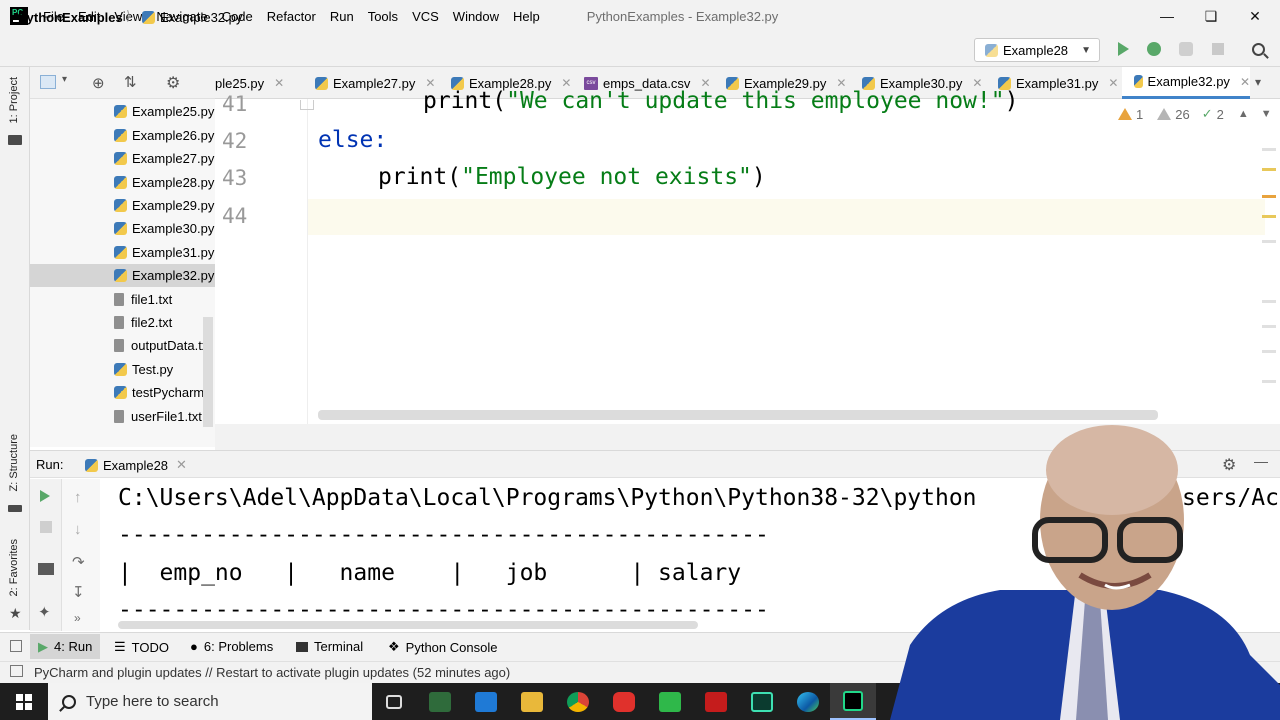 The height and width of the screenshot is (720, 1280). Describe the element at coordinates (383, 16) in the screenshot. I see `menu-tools: Tools` at that location.